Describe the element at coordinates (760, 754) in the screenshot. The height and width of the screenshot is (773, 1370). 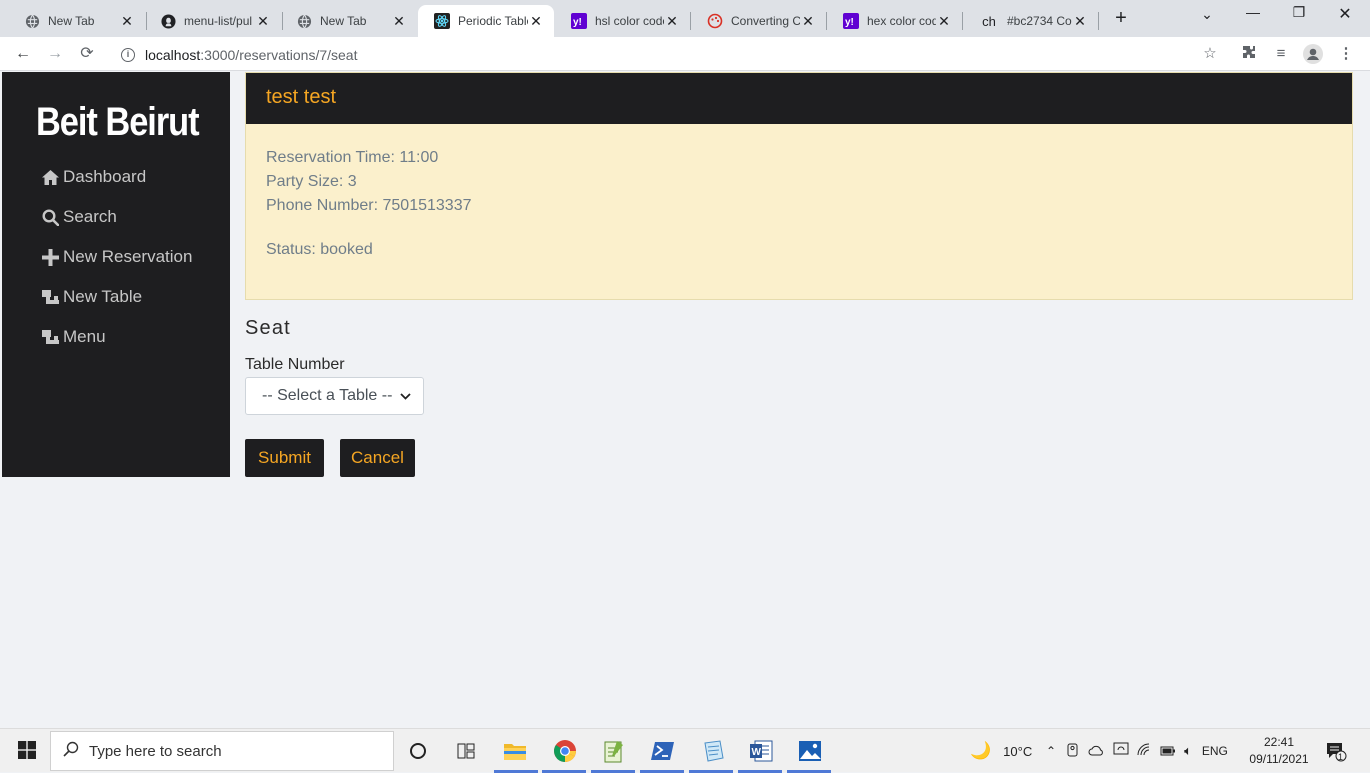
I see `word-icon: W` at that location.